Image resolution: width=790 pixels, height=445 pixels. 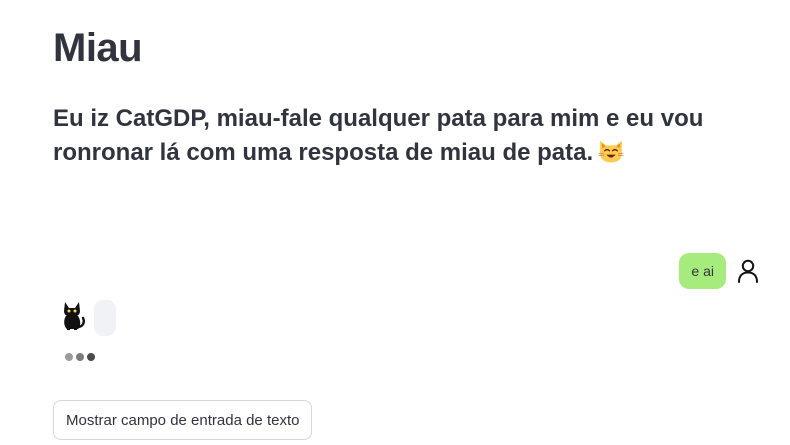 What do you see at coordinates (183, 420) in the screenshot?
I see `show-text-input-button: Mostrar campo de entrada de texto` at bounding box center [183, 420].